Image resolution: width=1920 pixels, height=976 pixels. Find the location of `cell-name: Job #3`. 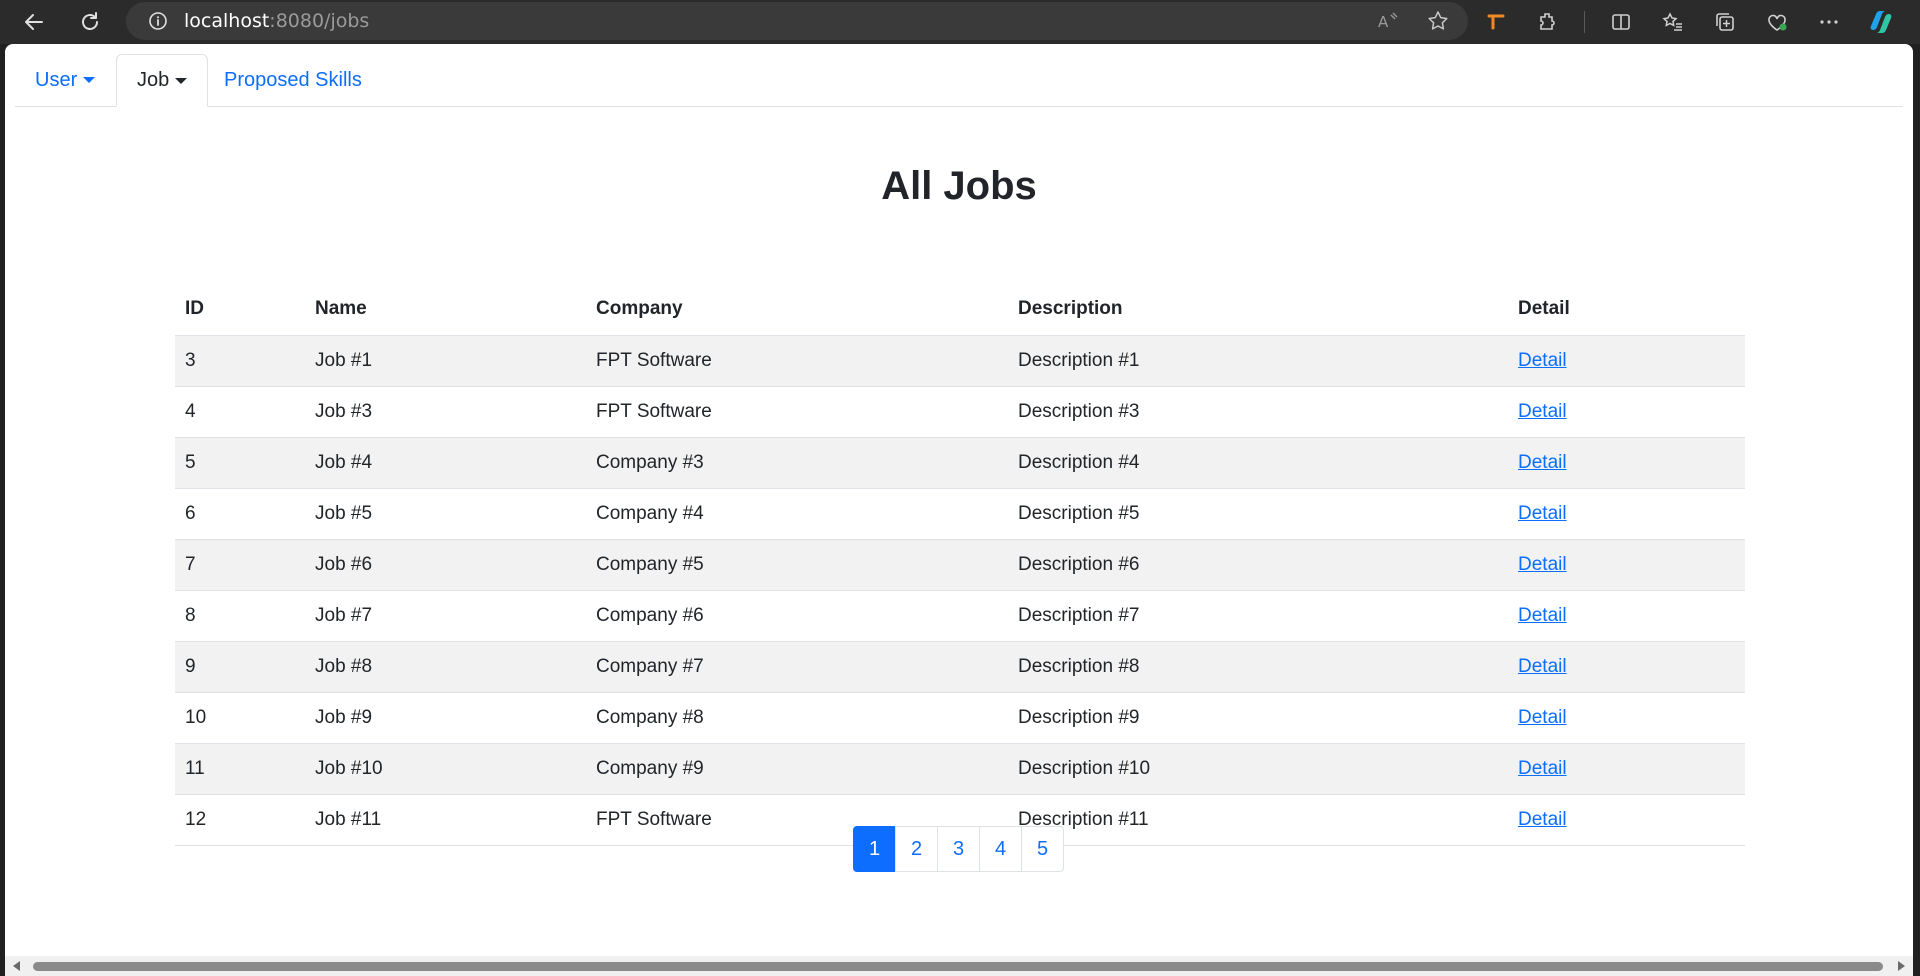

cell-name: Job #3 is located at coordinates (445, 412).